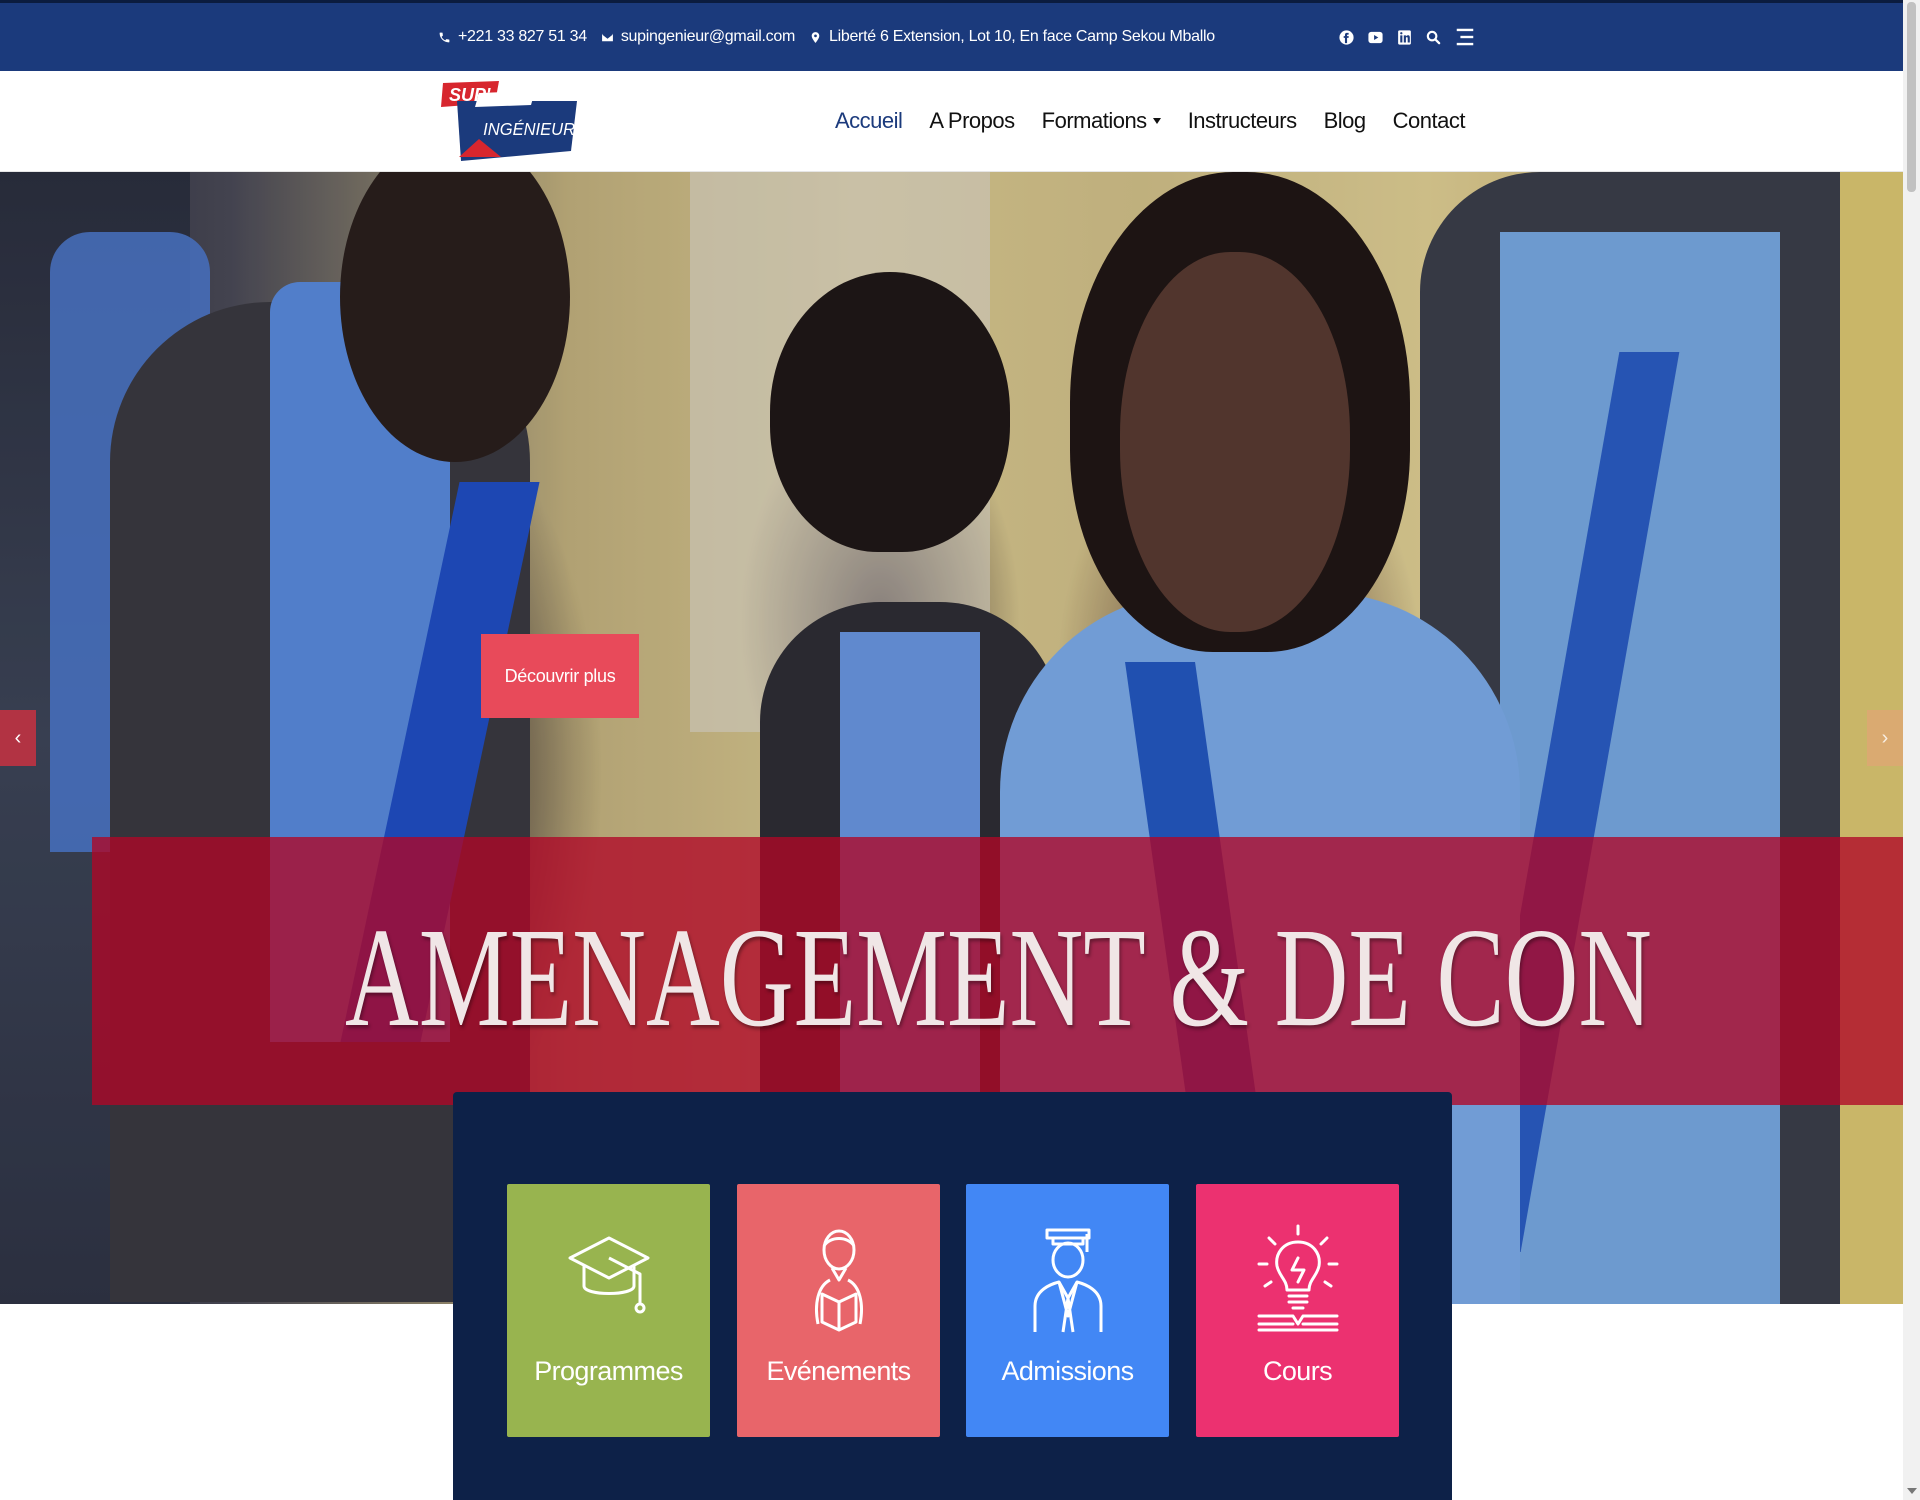 This screenshot has height=1500, width=1920. I want to click on youtube-icon, so click(1375, 37).